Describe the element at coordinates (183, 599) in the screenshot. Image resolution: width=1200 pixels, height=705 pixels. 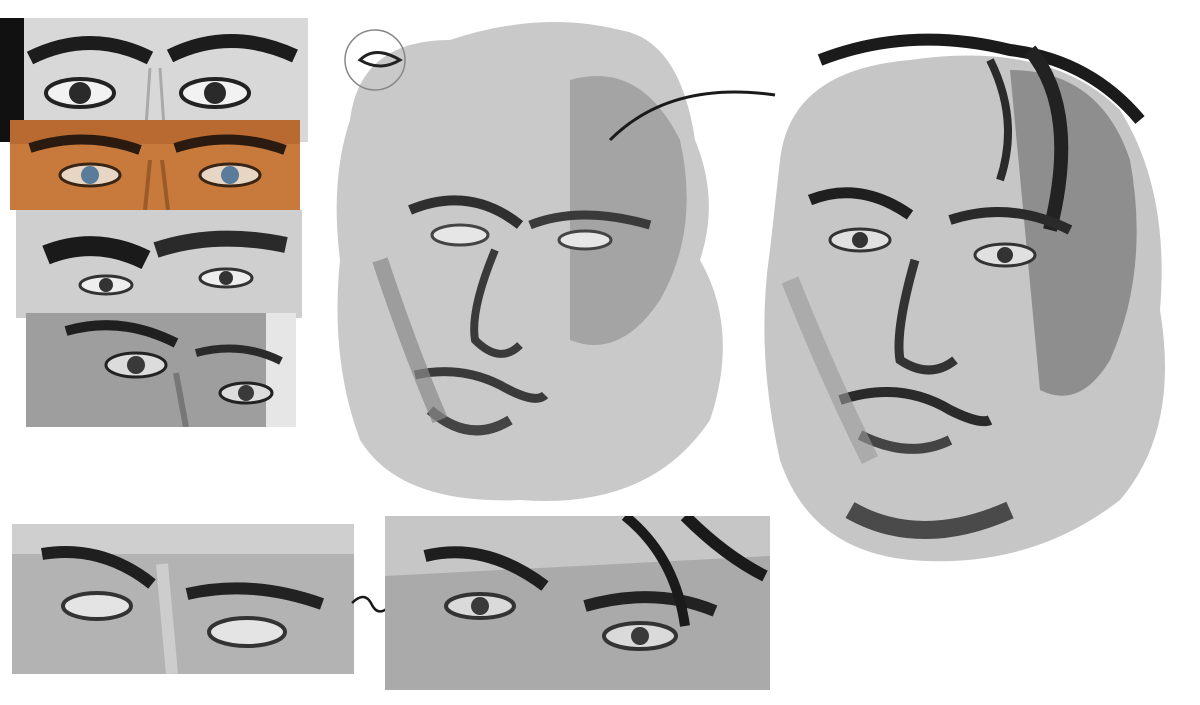
I see `eyes-detail-before` at that location.